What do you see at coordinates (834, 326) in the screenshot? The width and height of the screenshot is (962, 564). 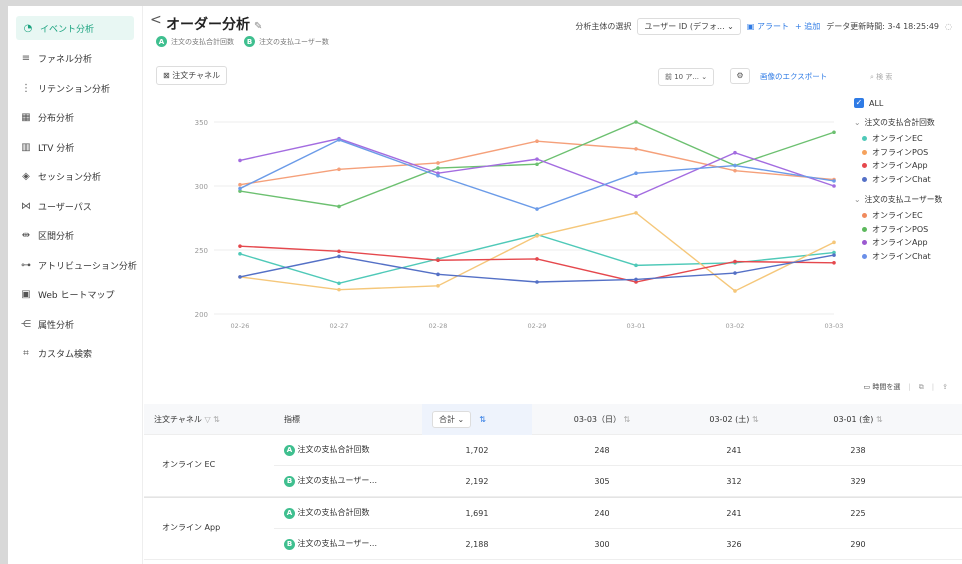 I see `x-tick-label: 03-03` at bounding box center [834, 326].